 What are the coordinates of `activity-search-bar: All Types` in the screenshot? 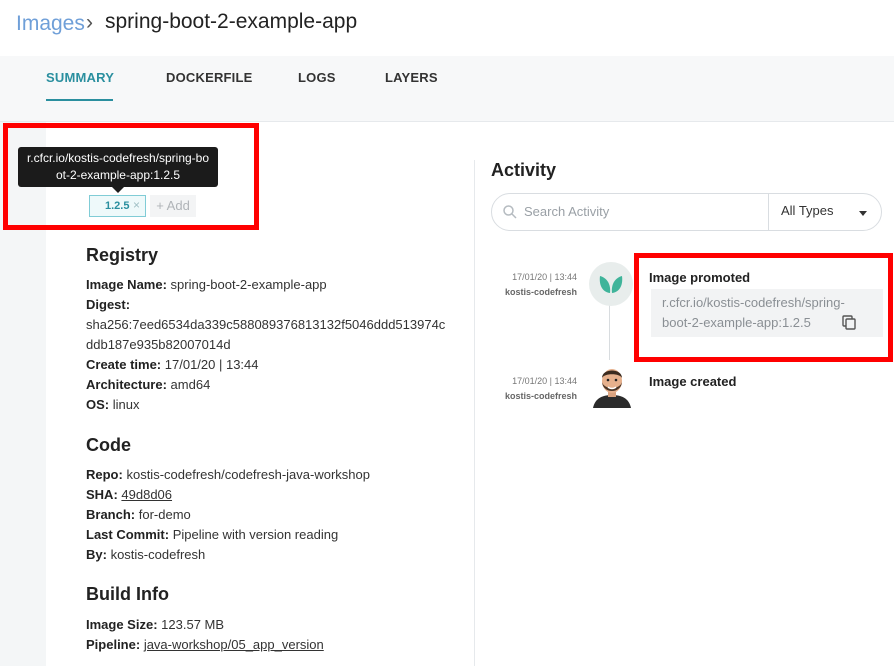 It's located at (686, 212).